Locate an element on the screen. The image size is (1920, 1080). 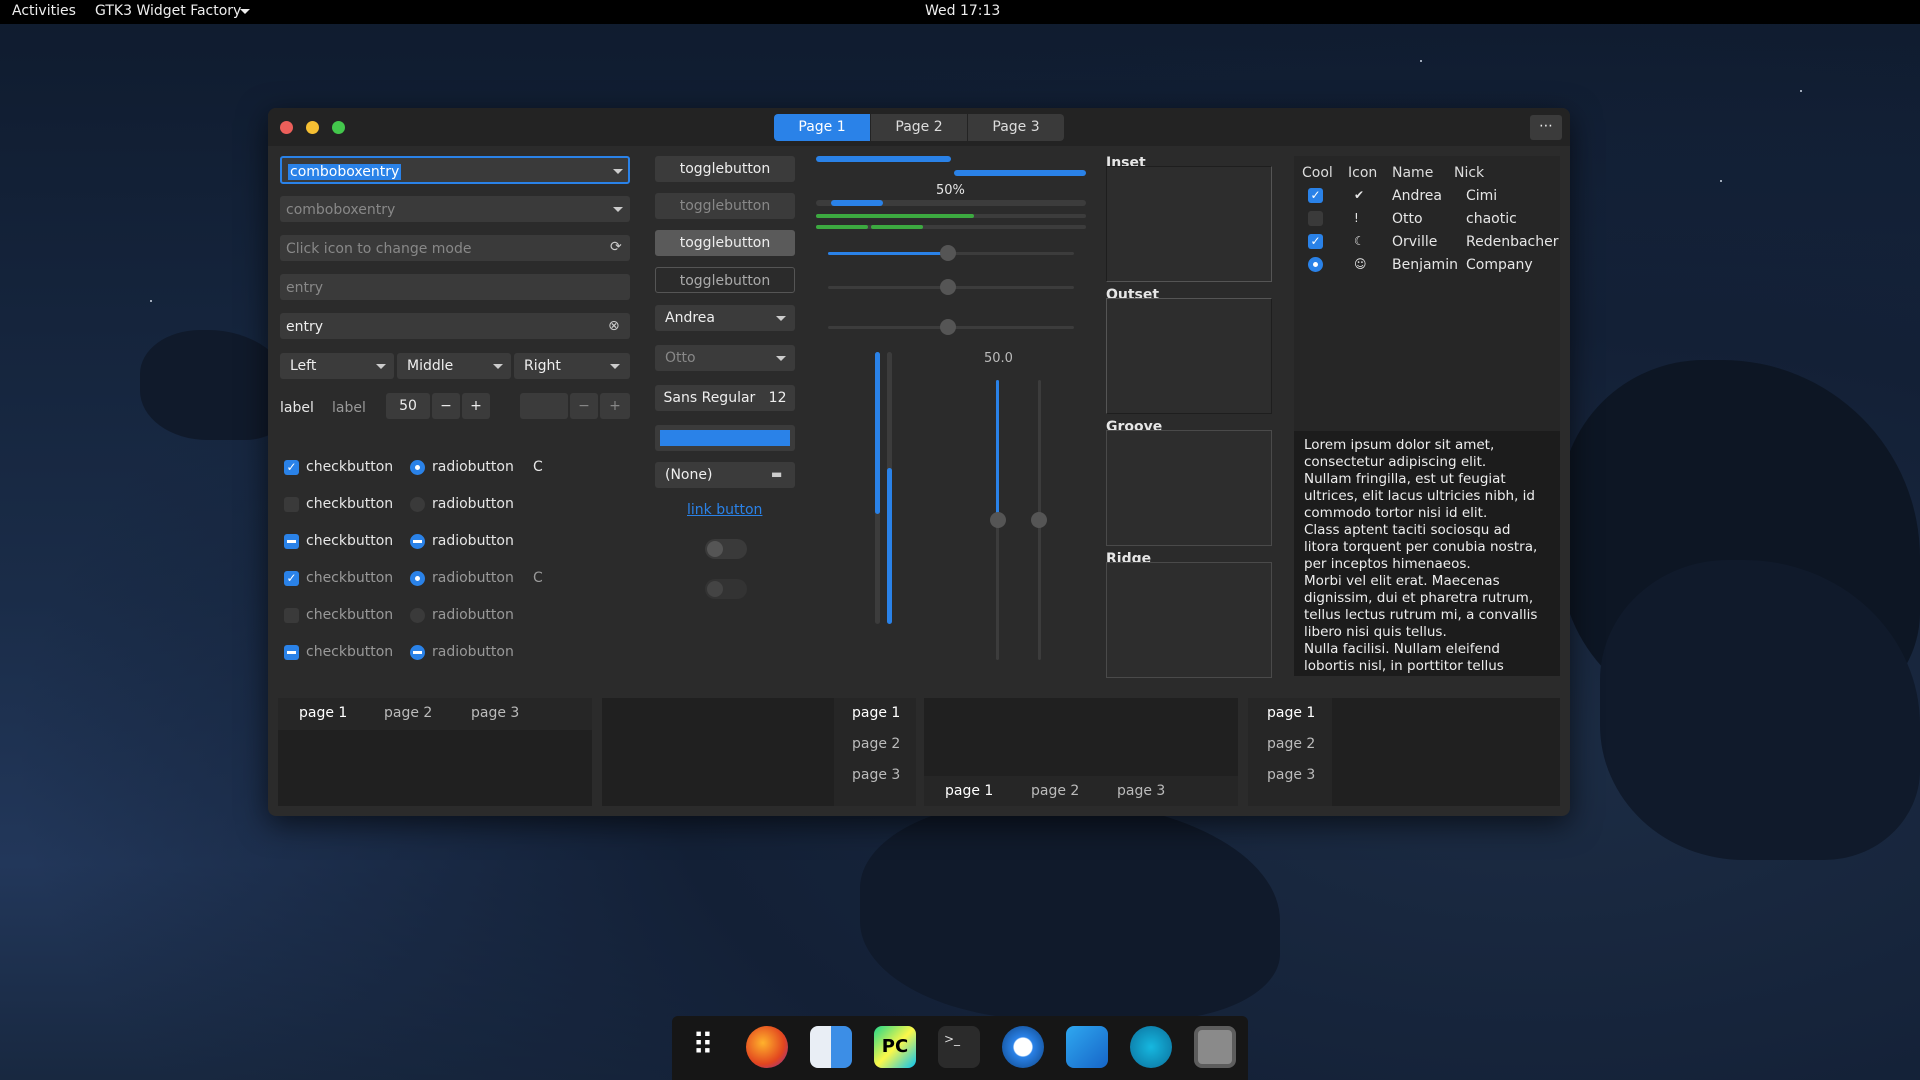
combobox-entry: comboboxentry is located at coordinates (455, 209).